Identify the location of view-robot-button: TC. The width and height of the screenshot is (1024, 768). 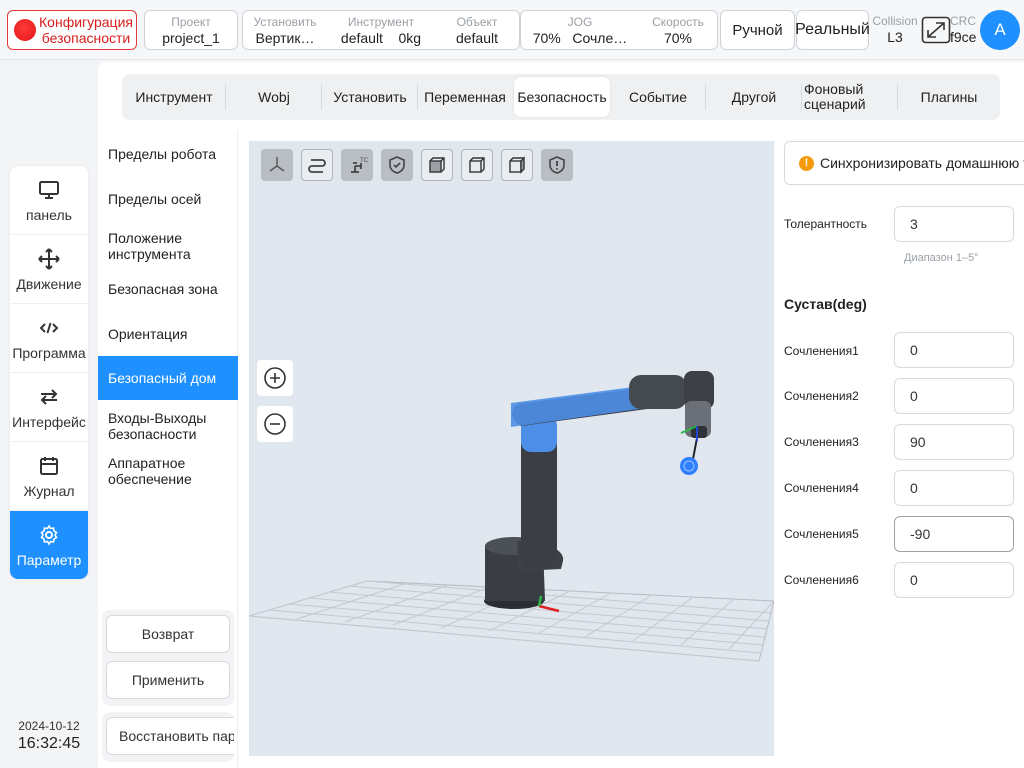
(357, 165).